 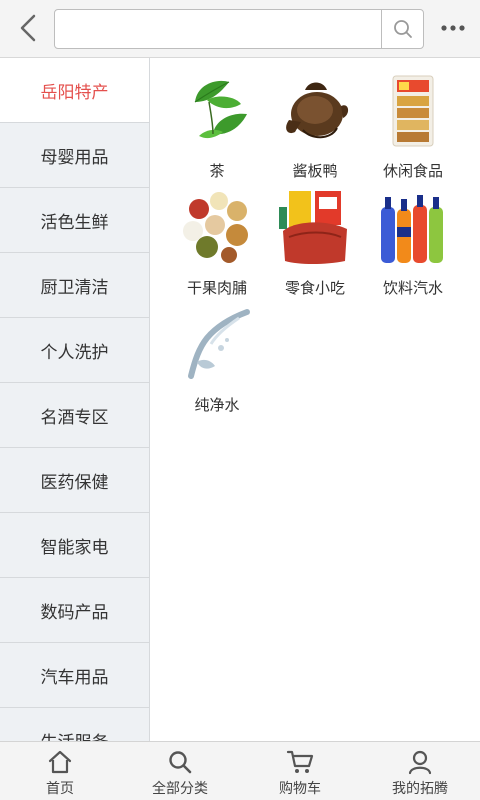 What do you see at coordinates (315, 171) in the screenshot?
I see `subcategory-label: 酱板鸭` at bounding box center [315, 171].